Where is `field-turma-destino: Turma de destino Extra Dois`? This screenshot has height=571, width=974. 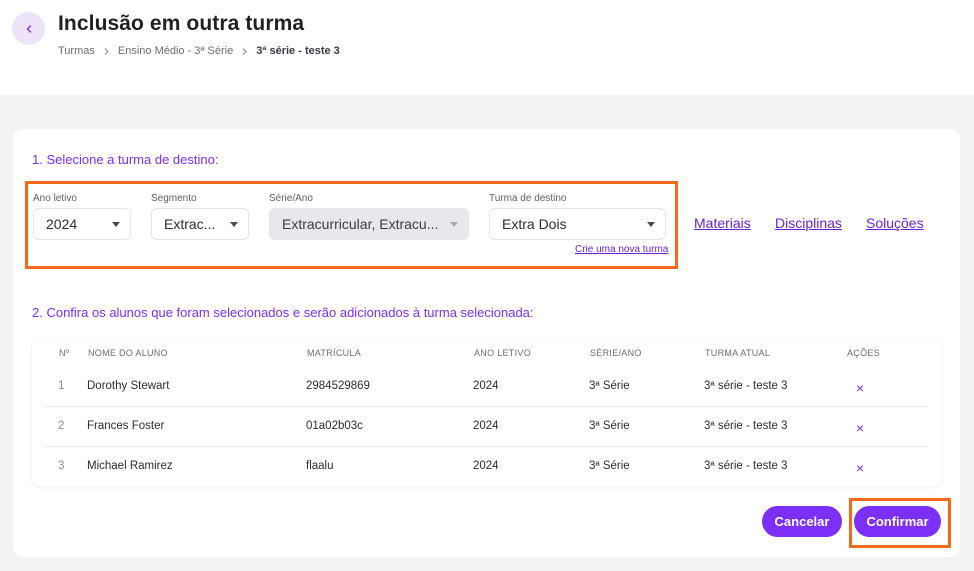 field-turma-destino: Turma de destino Extra Dois is located at coordinates (577, 216).